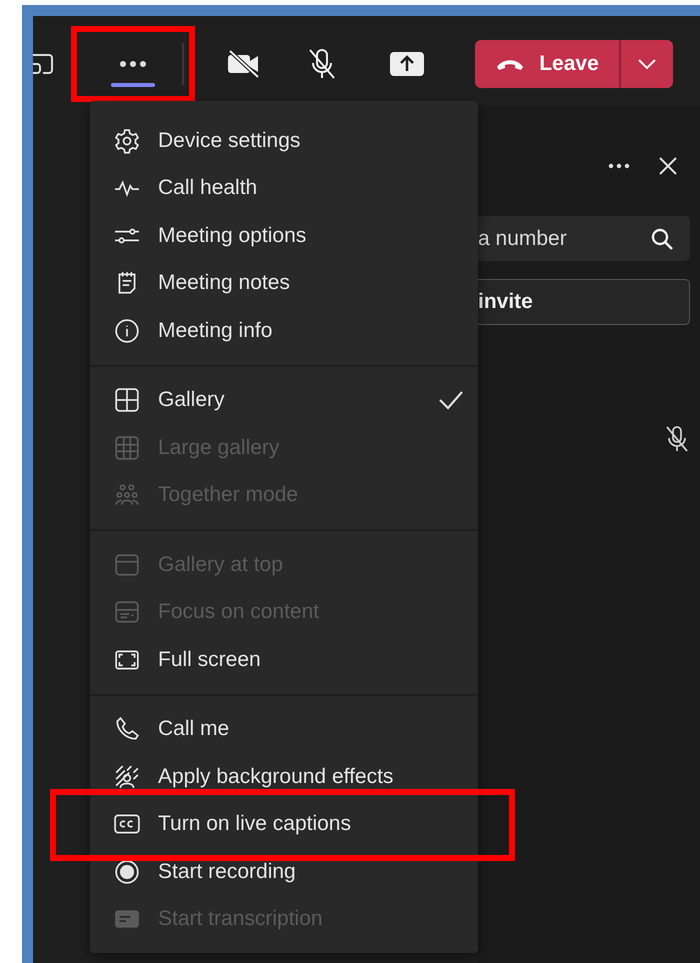 The image size is (700, 963). Describe the element at coordinates (564, 239) in the screenshot. I see `search-input: a number` at that location.